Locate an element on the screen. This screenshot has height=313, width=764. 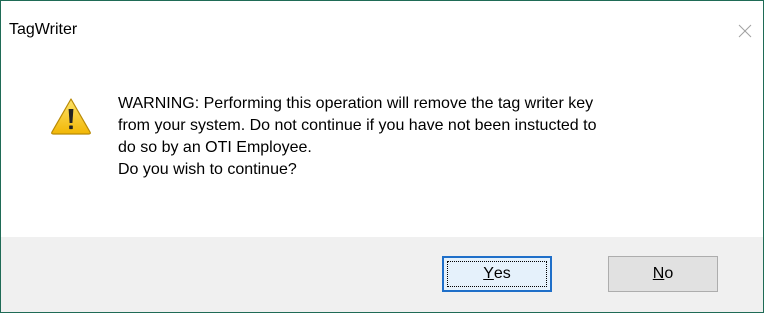
no-button: No is located at coordinates (663, 274).